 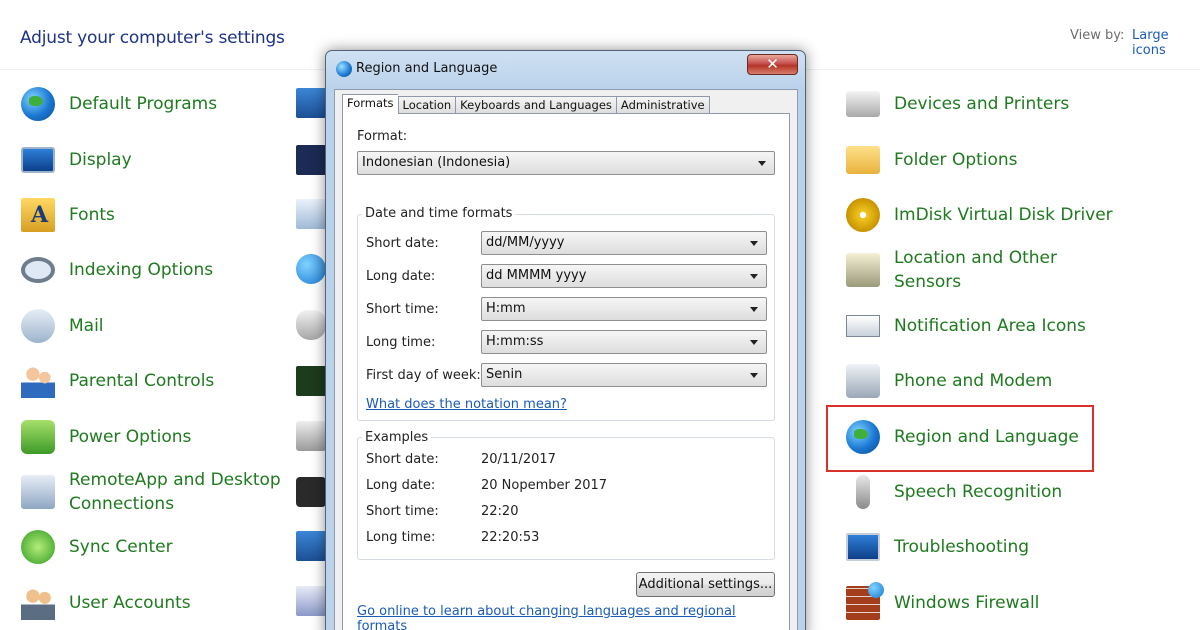 I want to click on cp-item-user-accounts: User Accounts, so click(x=106, y=603).